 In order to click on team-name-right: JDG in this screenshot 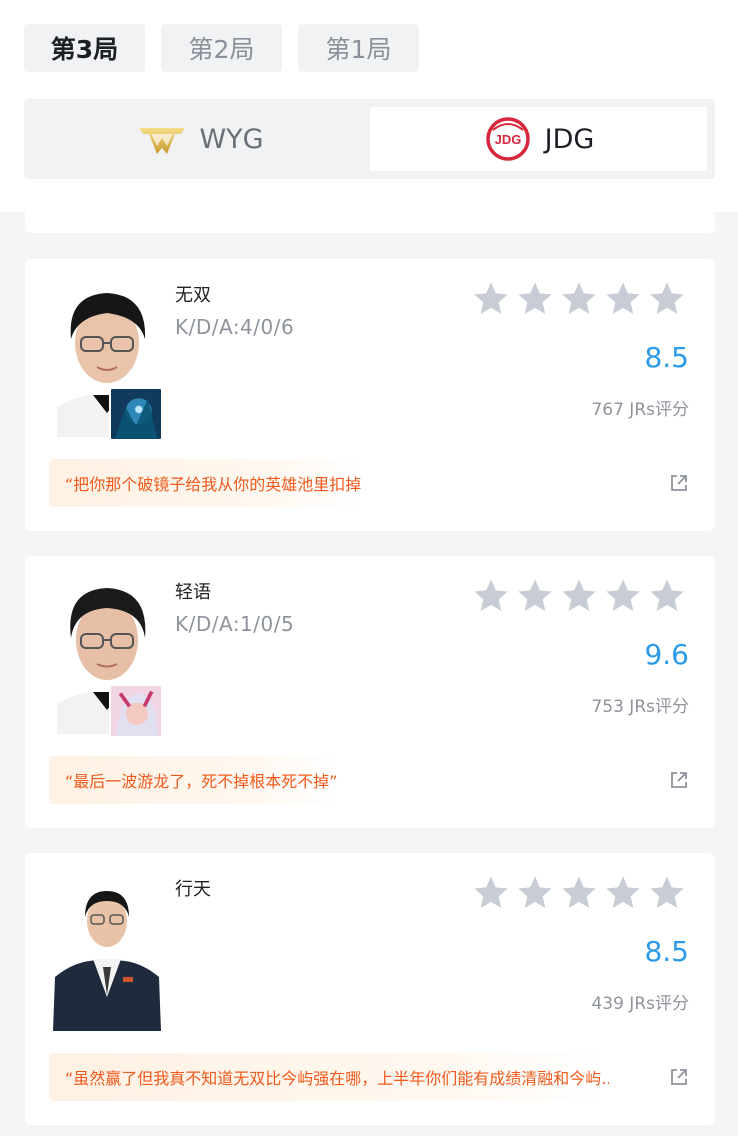, I will do `click(569, 139)`.